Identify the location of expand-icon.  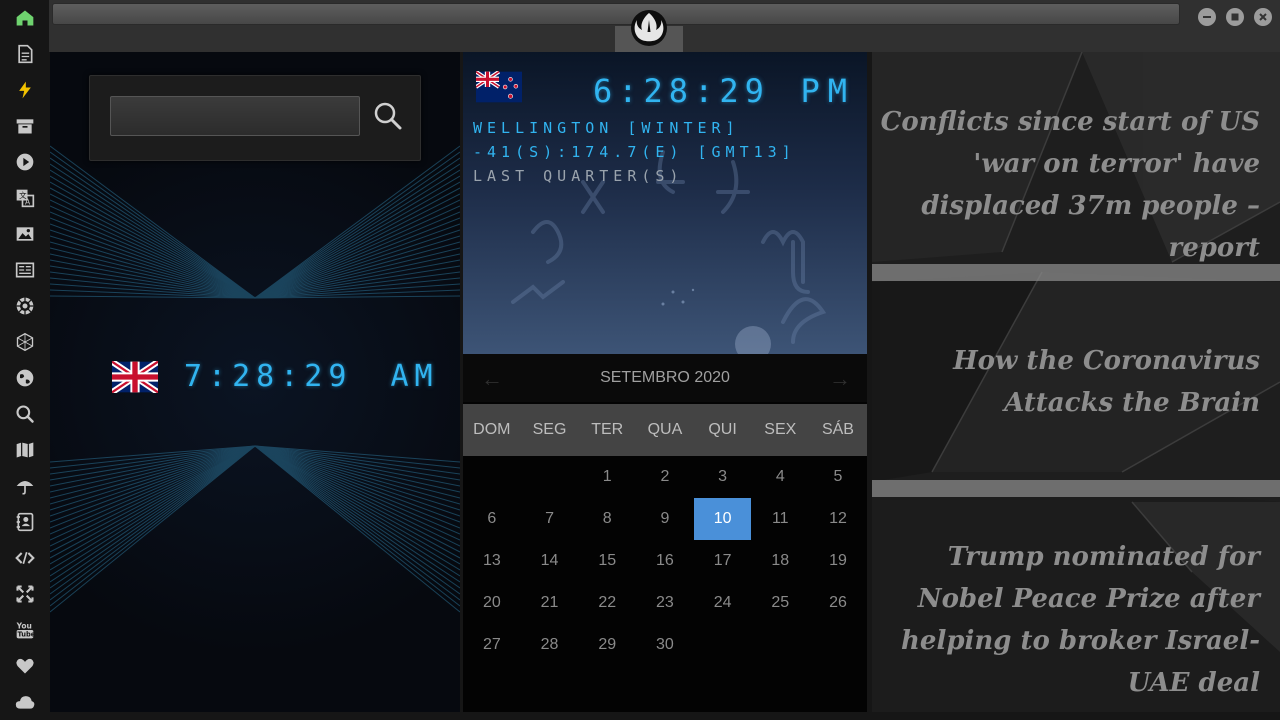
(24, 594).